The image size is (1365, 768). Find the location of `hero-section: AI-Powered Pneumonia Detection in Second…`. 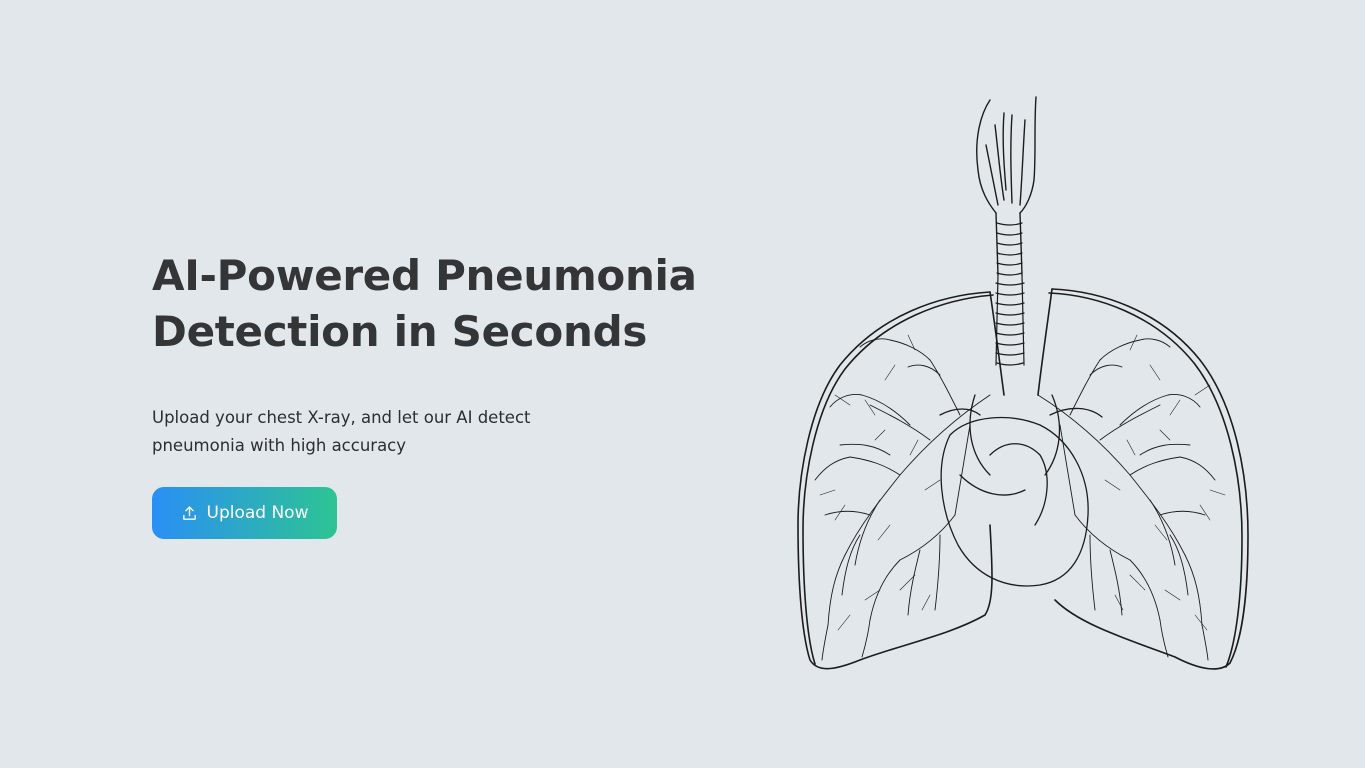

hero-section: AI-Powered Pneumonia Detection in Second… is located at coordinates (447, 354).